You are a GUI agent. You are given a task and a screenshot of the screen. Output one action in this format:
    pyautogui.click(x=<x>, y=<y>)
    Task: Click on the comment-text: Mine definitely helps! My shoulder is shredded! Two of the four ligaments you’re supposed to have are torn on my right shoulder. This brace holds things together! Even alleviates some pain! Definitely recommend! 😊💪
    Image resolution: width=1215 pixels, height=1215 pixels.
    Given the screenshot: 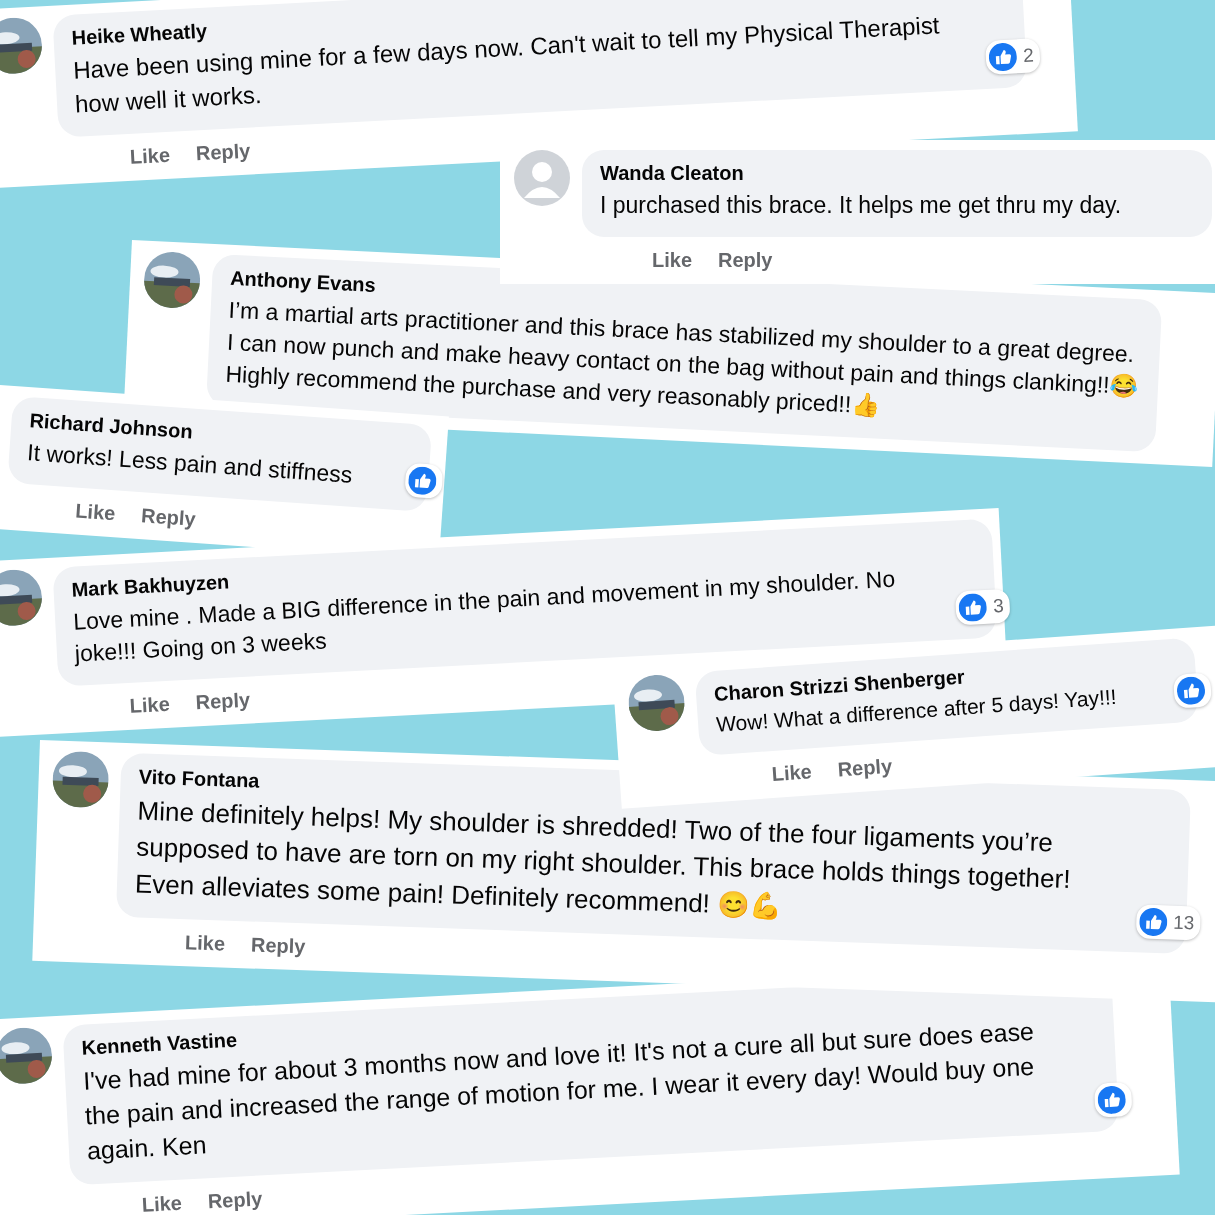 What is the action you would take?
    pyautogui.click(x=603, y=858)
    